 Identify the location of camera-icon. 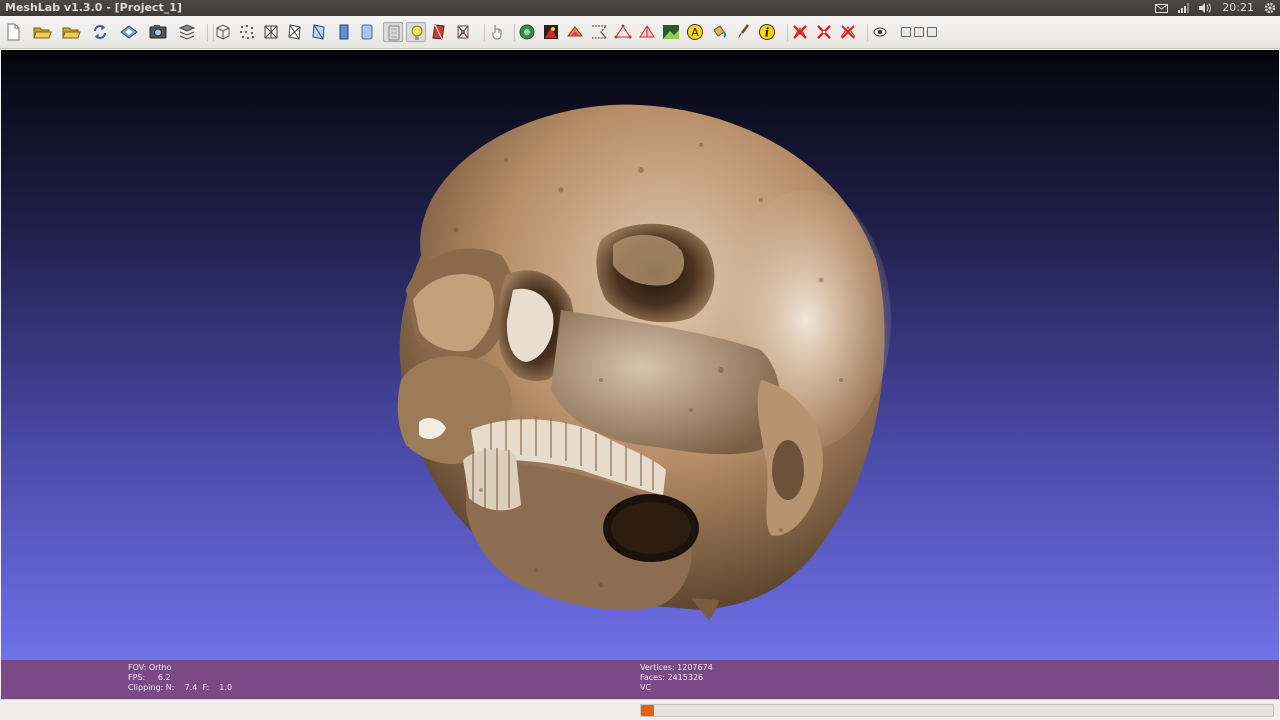
(158, 32).